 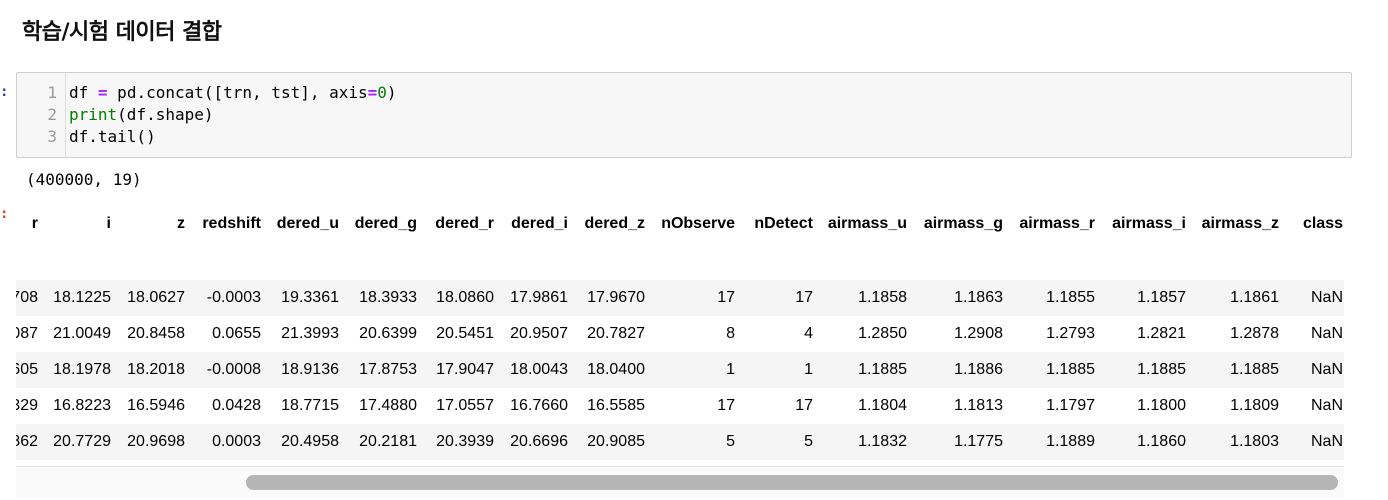 I want to click on column-header: z, so click(x=181, y=223).